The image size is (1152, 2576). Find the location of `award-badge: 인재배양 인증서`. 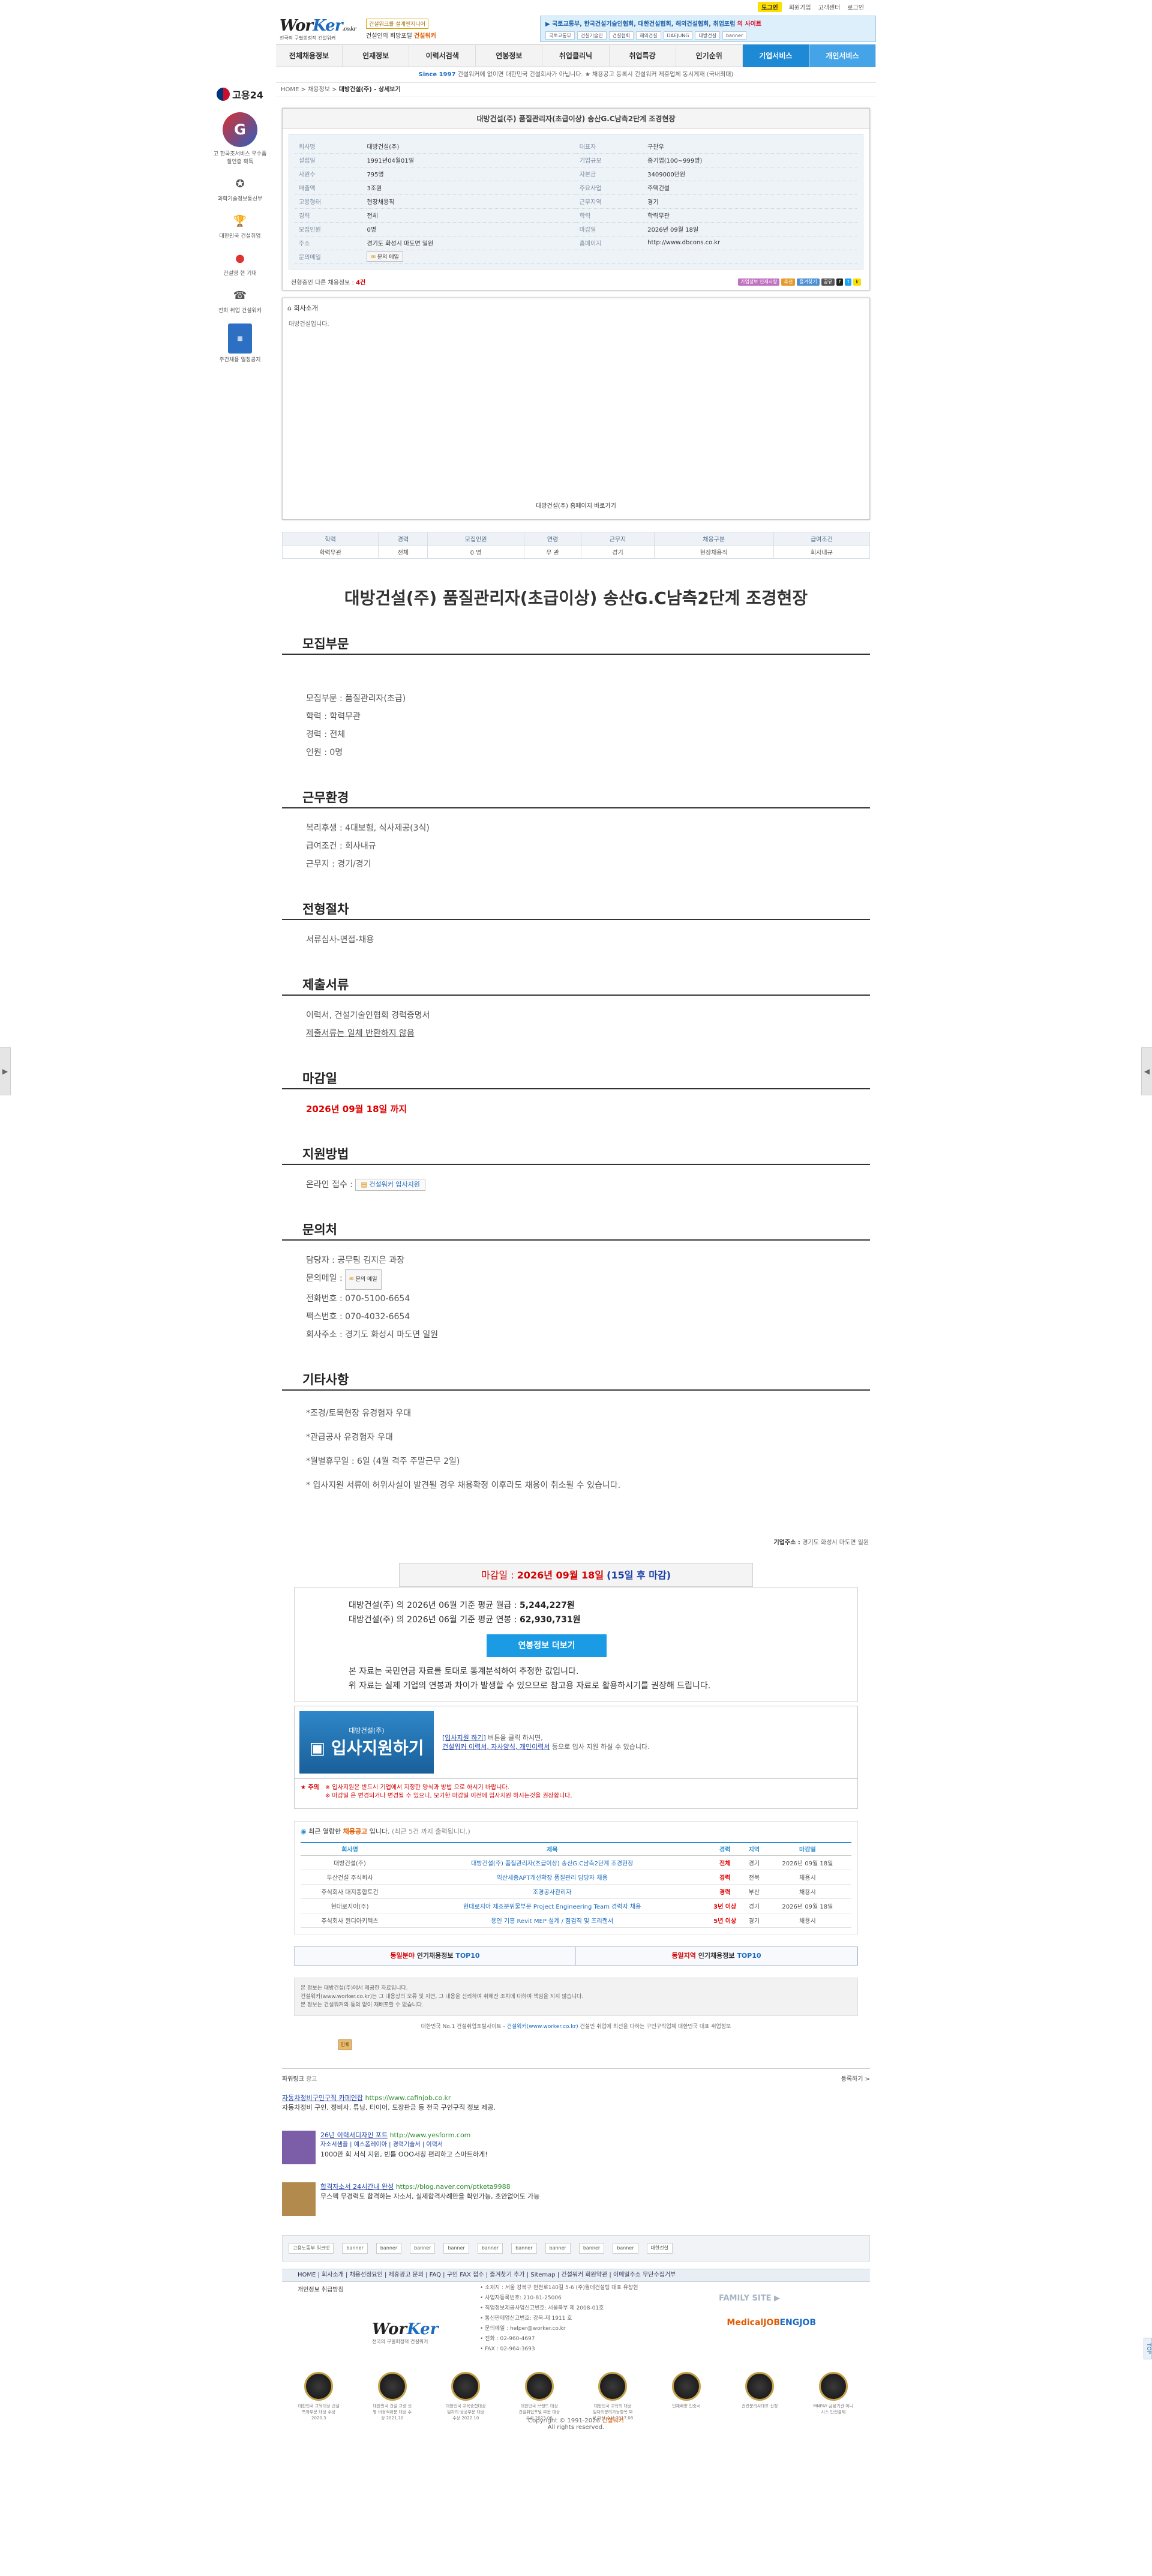

award-badge: 인재배양 인증서 is located at coordinates (686, 2396).